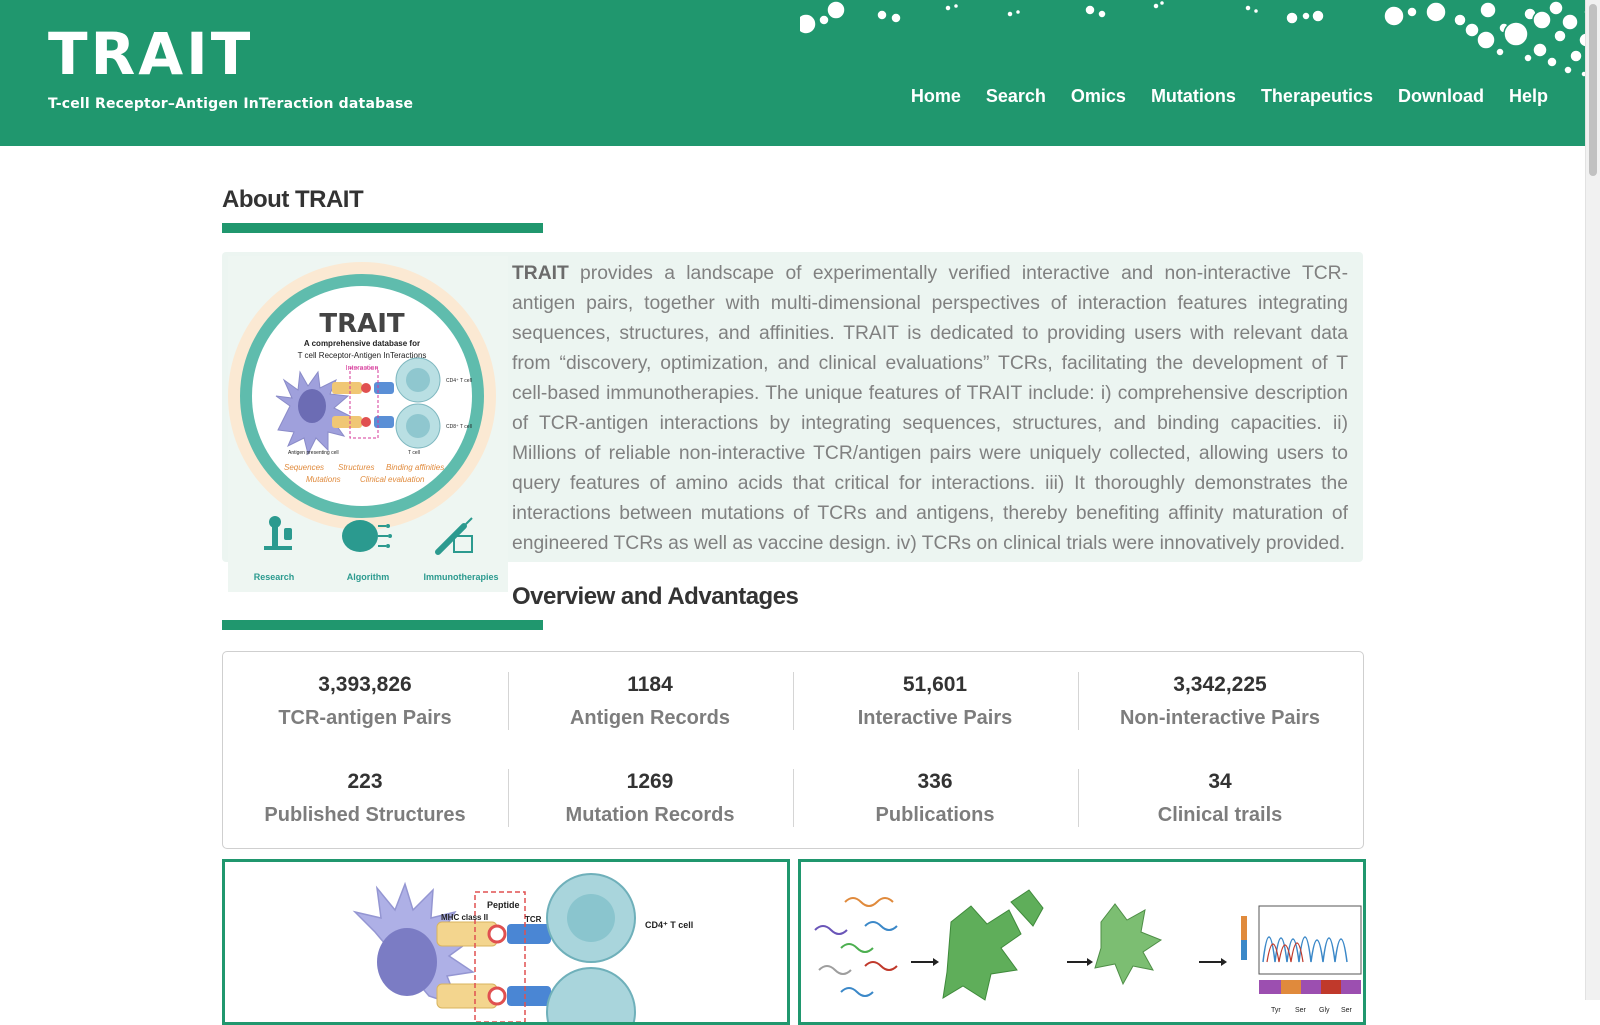 This screenshot has height=1025, width=1600. What do you see at coordinates (382, 625) in the screenshot?
I see `overview-title-underline` at bounding box center [382, 625].